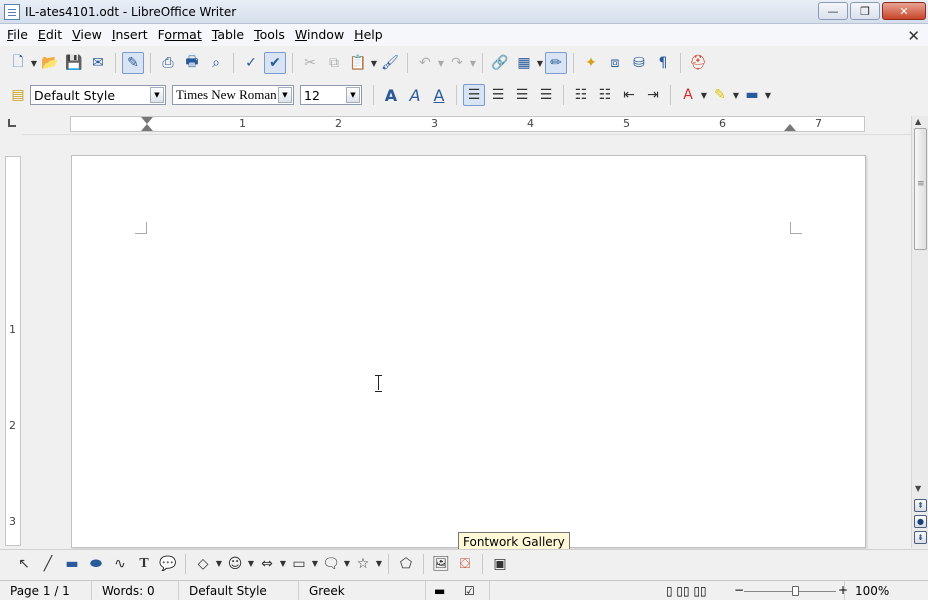  I want to click on minimize-button: —, so click(833, 11).